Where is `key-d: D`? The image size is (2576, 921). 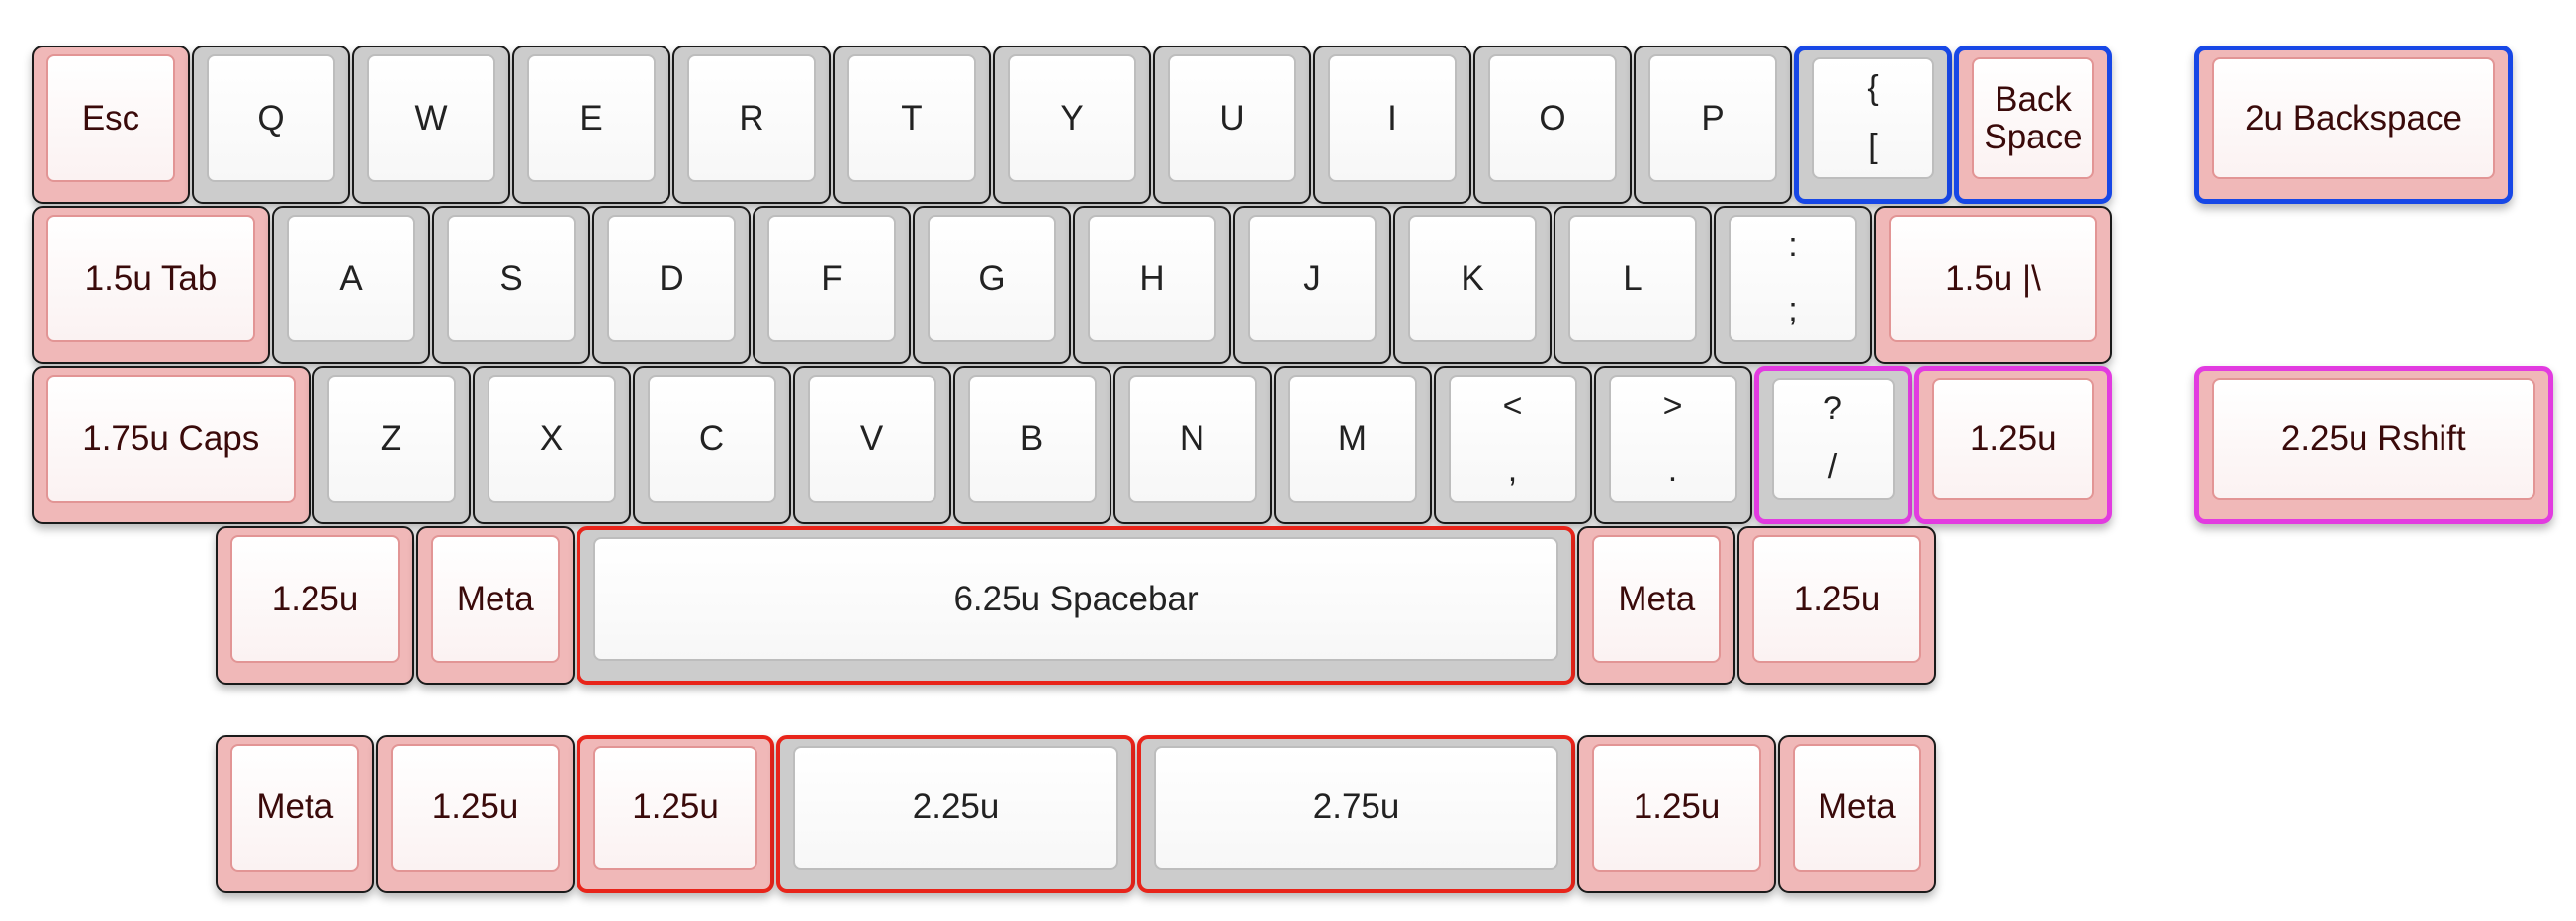 key-d: D is located at coordinates (671, 285).